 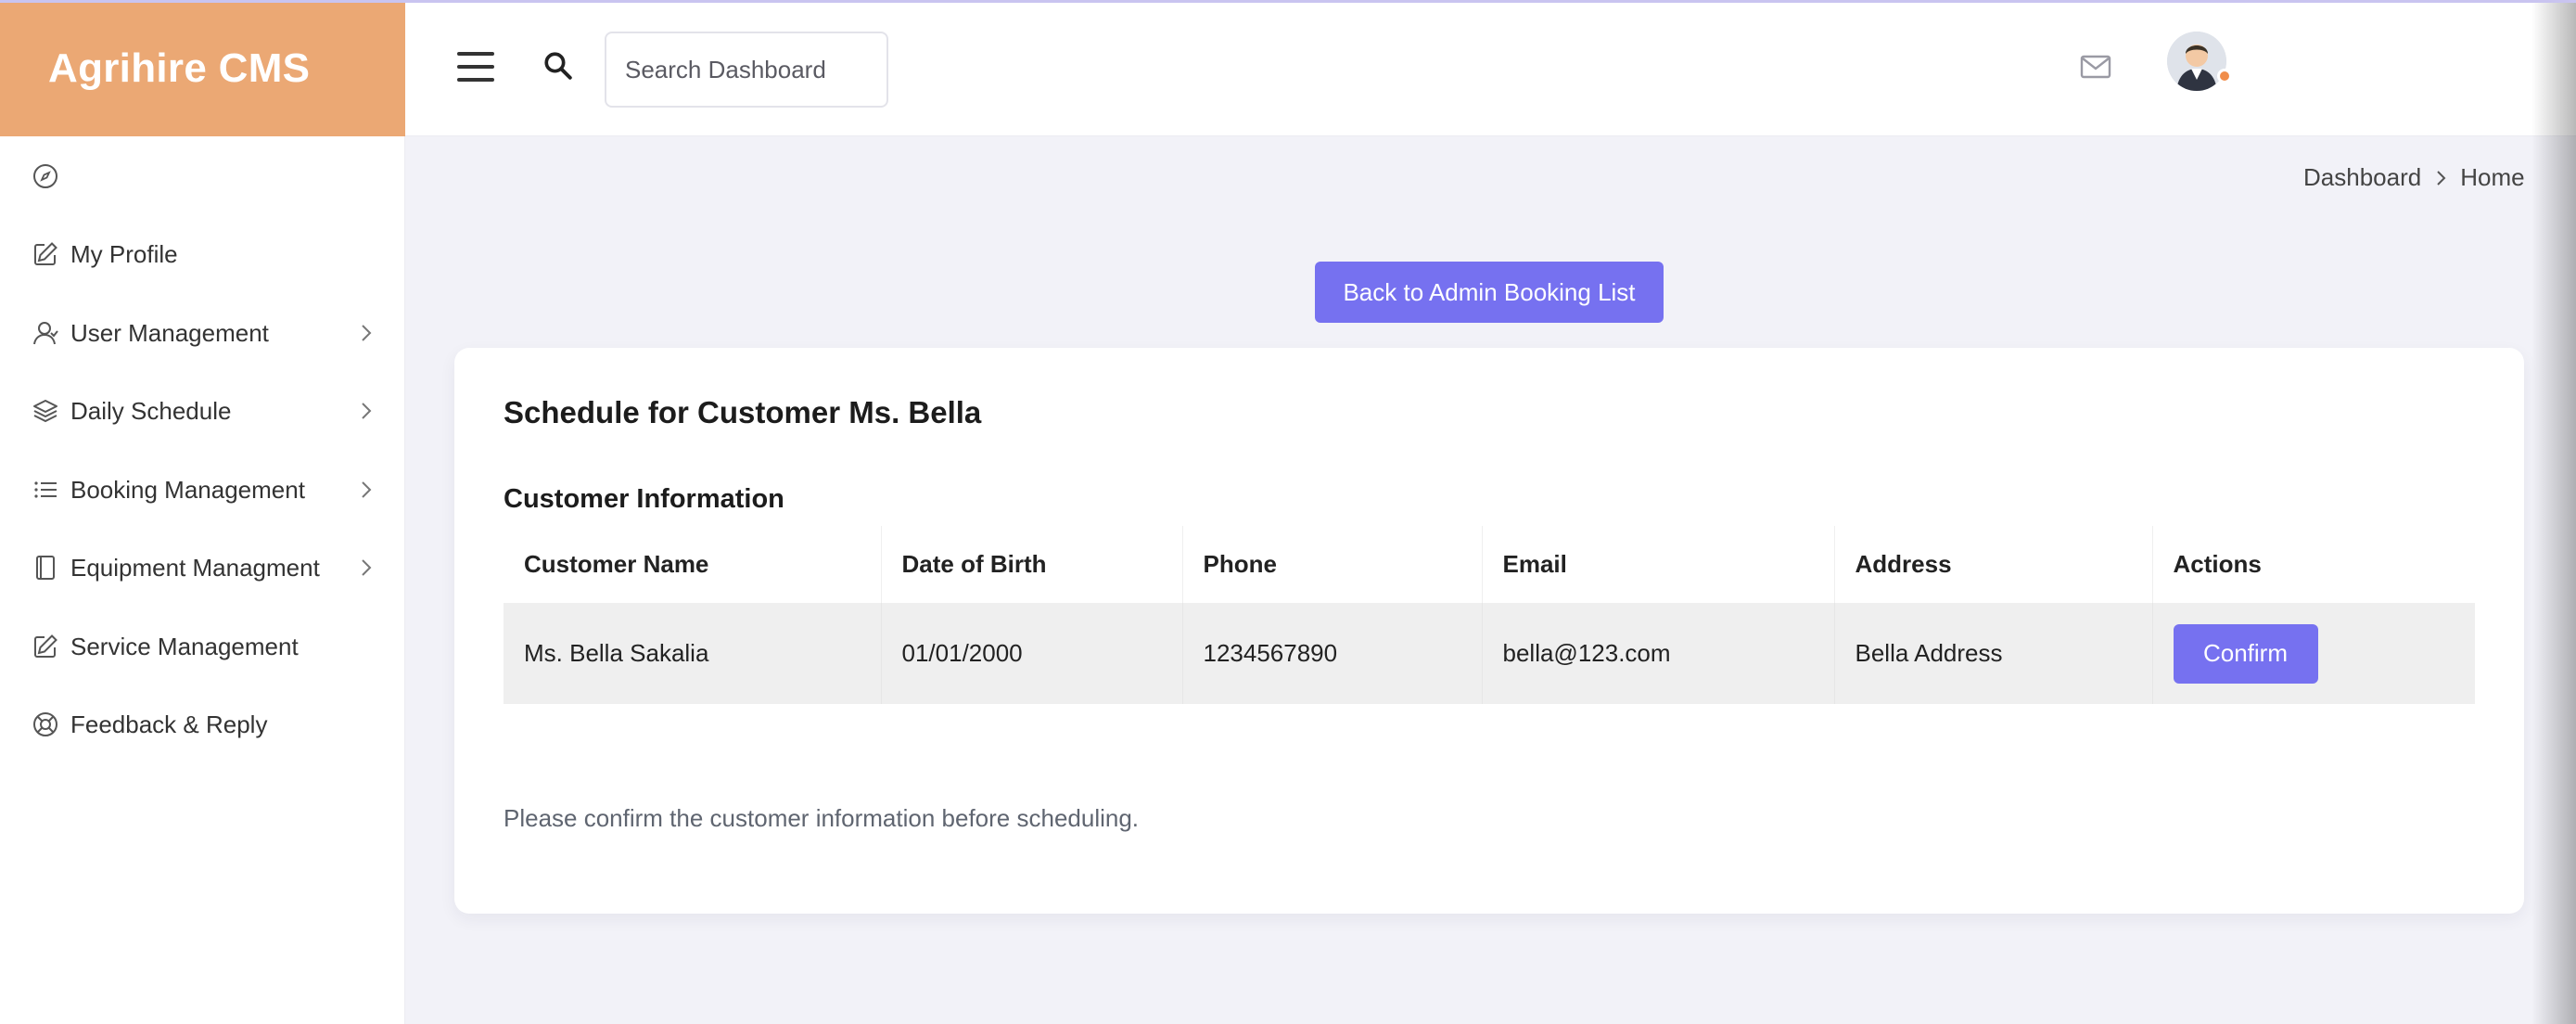 I want to click on lifebuoy-icon, so click(x=46, y=724).